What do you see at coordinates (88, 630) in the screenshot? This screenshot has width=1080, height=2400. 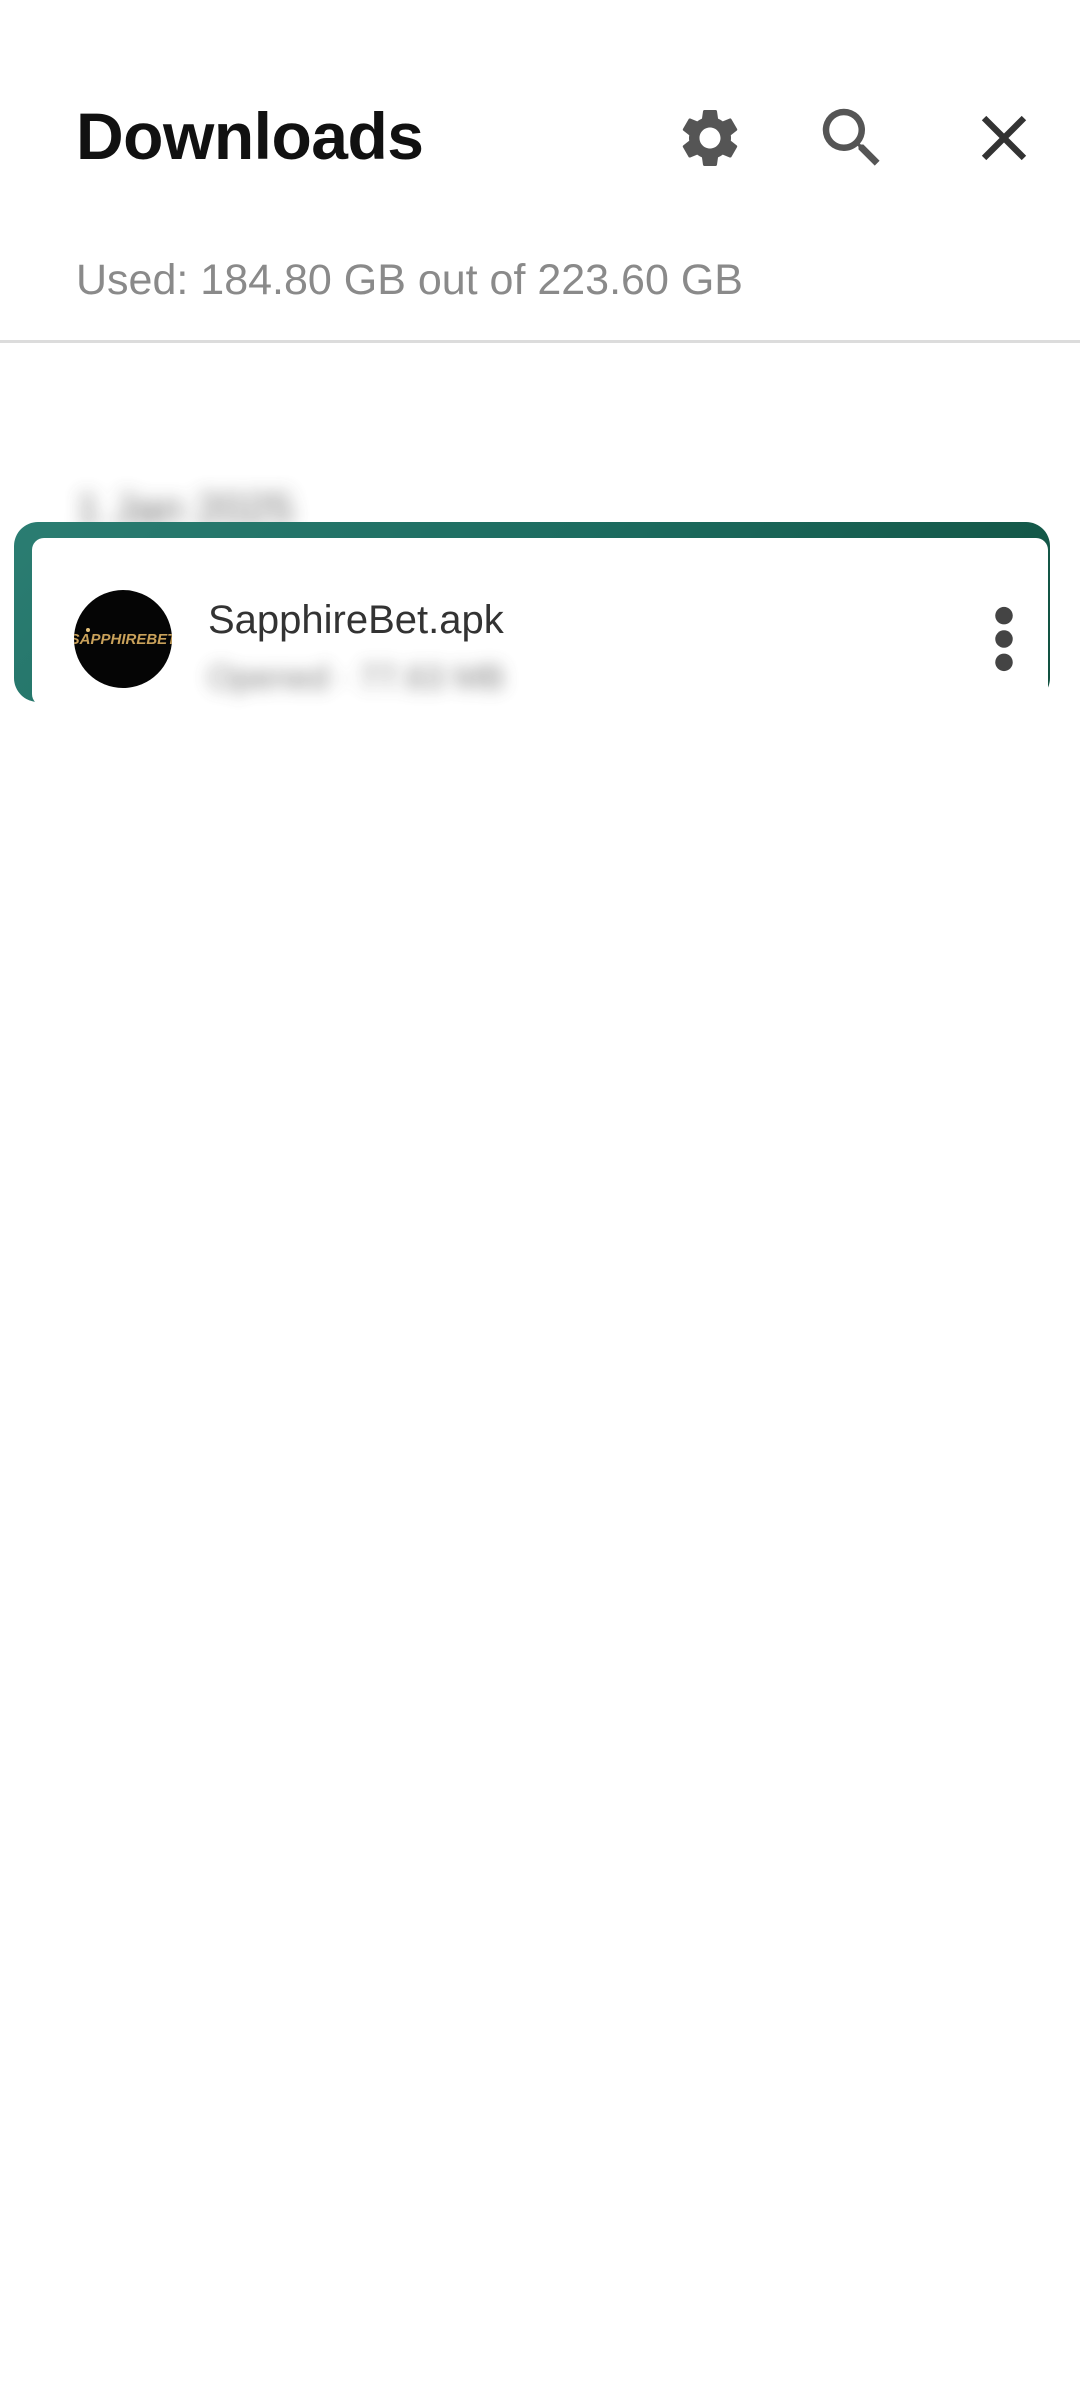 I see `logo-star-icon` at bounding box center [88, 630].